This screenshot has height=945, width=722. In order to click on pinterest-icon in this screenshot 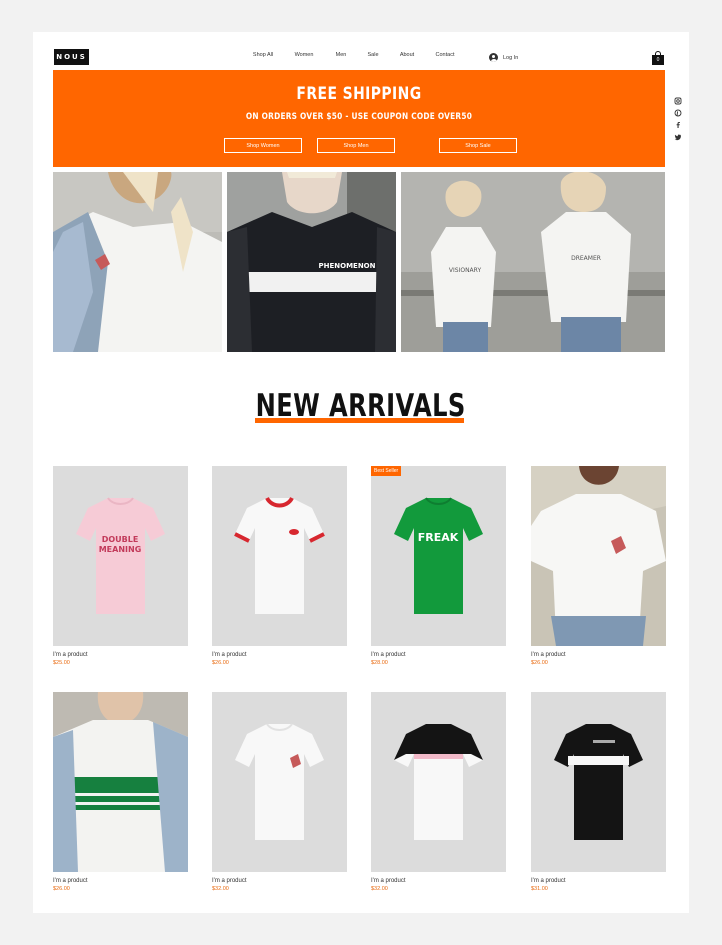, I will do `click(678, 113)`.